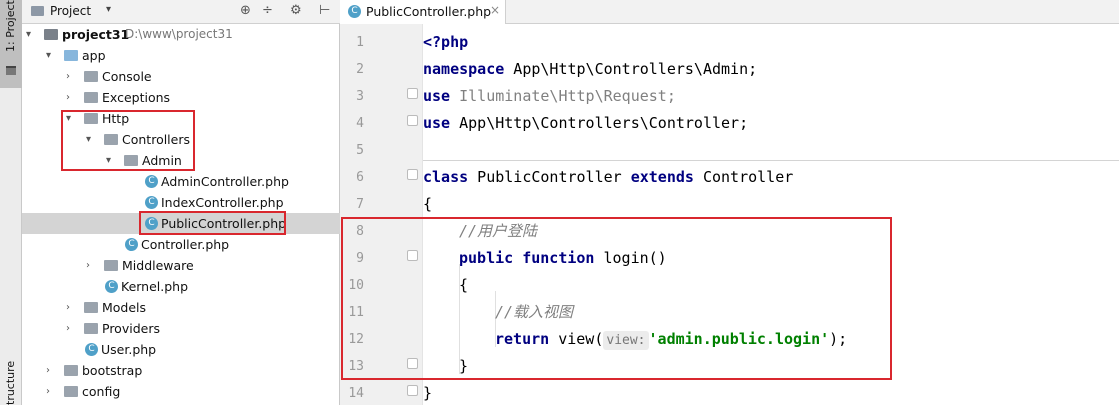 This screenshot has height=405, width=1119. Describe the element at coordinates (549, 177) in the screenshot. I see `code-text: PublicController` at that location.